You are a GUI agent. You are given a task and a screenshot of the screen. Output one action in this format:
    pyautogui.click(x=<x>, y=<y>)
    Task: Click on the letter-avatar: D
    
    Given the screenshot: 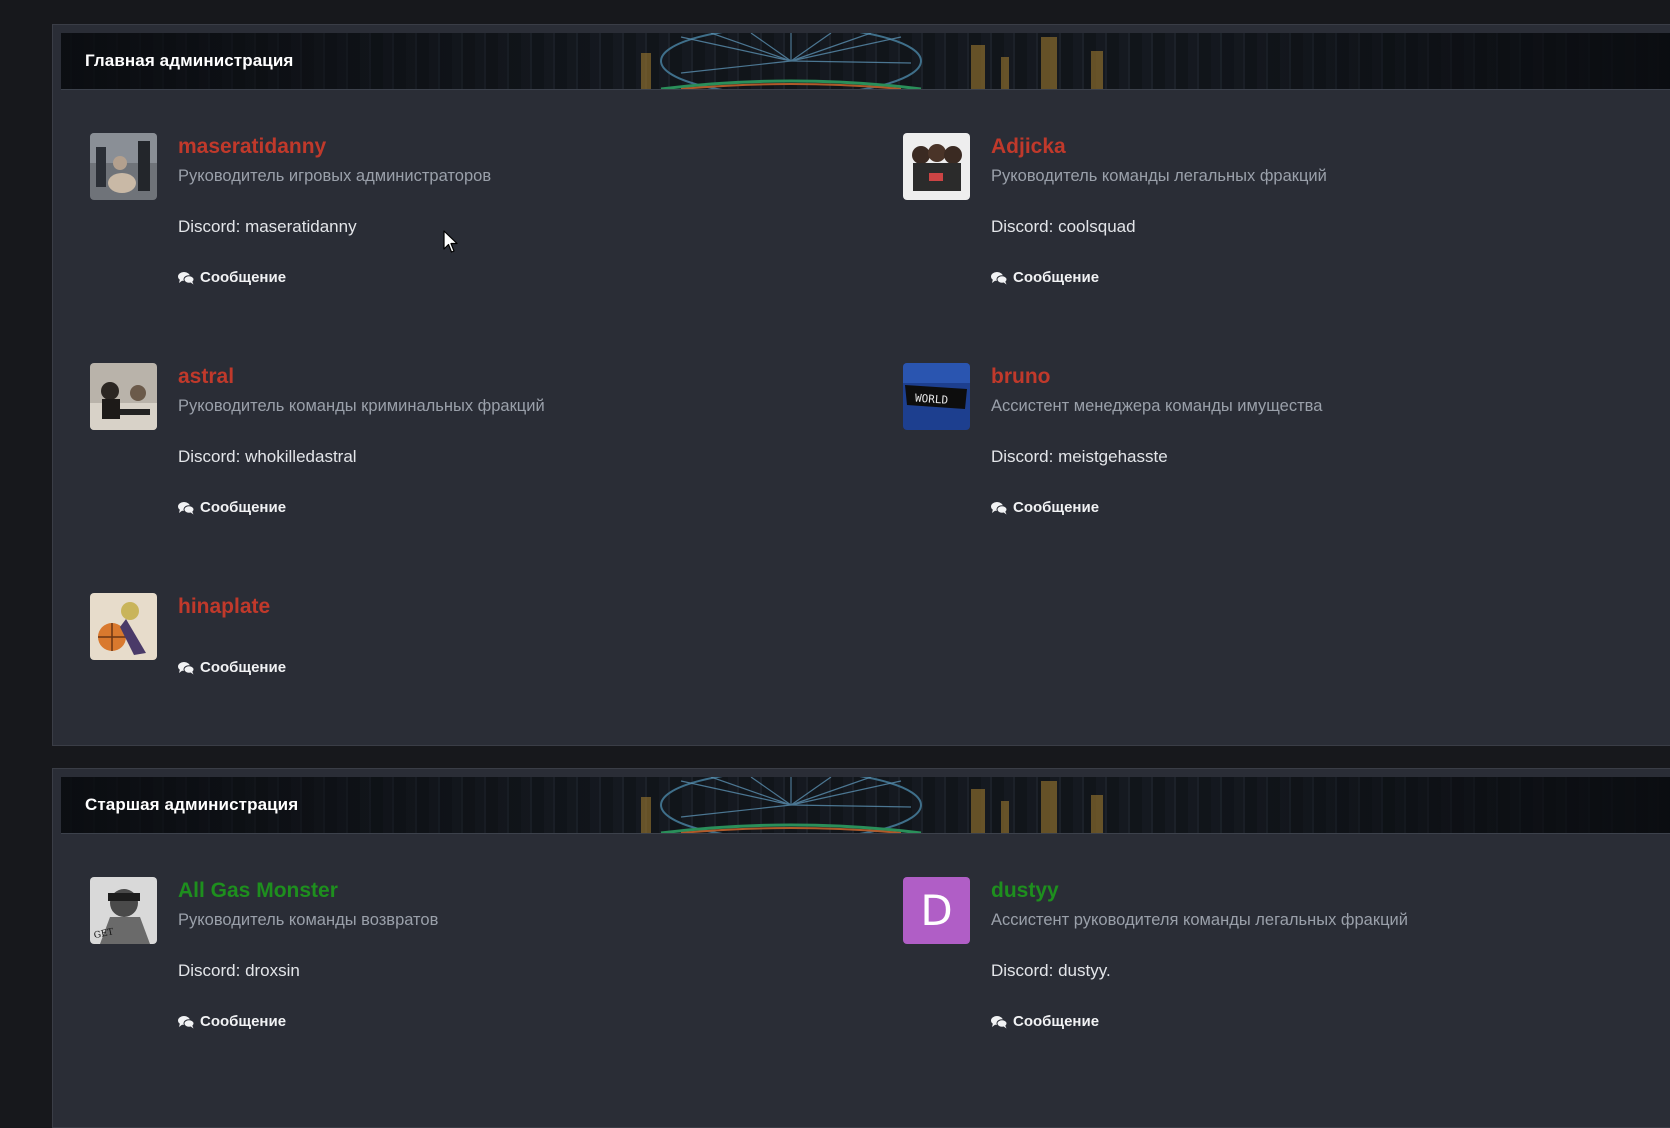 What is the action you would take?
    pyautogui.click(x=936, y=910)
    